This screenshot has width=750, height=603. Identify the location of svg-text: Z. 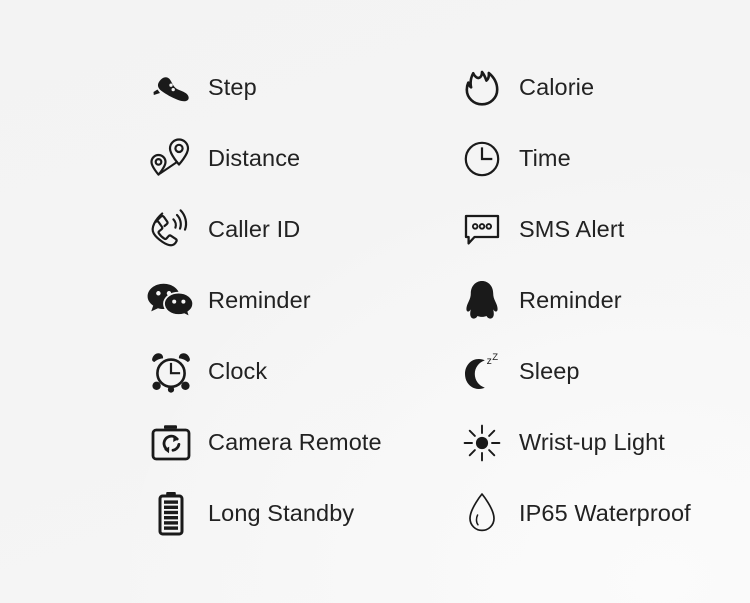
(495, 357).